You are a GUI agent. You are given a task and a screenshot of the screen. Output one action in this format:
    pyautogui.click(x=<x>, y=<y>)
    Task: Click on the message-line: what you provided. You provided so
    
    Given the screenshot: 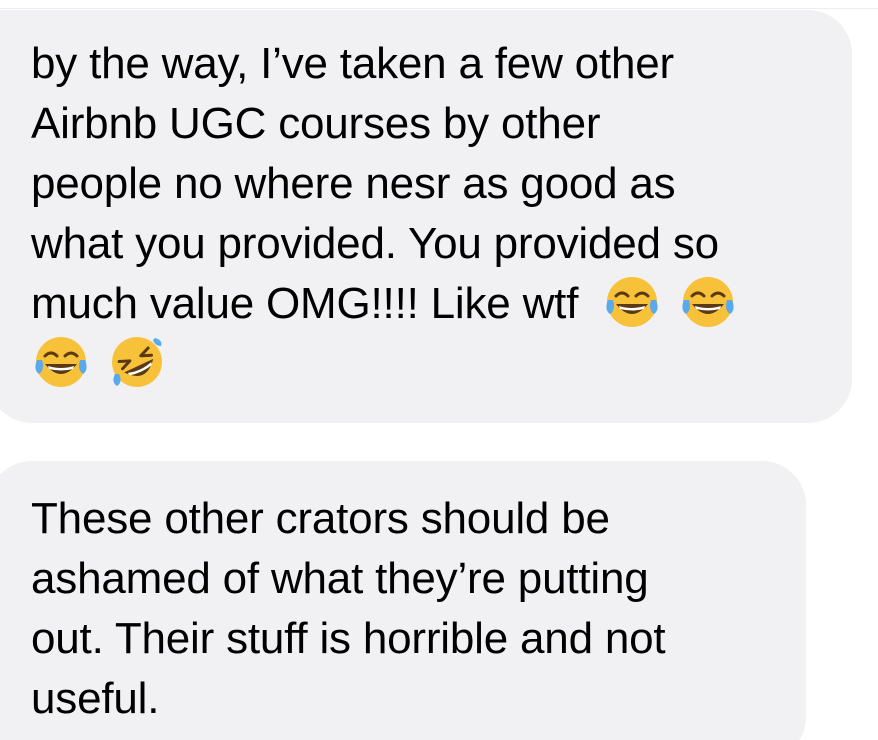 What is the action you would take?
    pyautogui.click(x=375, y=243)
    